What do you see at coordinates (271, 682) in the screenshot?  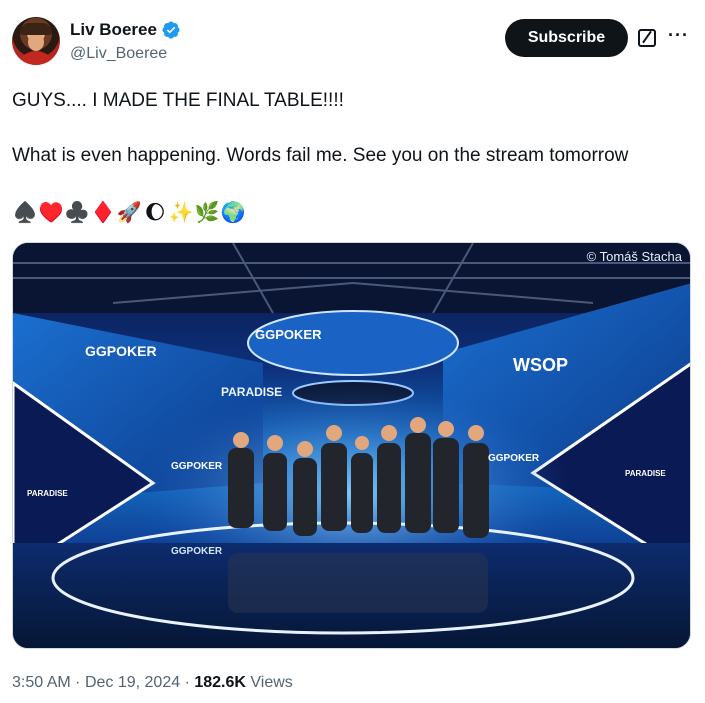 I see `views-label: Views` at bounding box center [271, 682].